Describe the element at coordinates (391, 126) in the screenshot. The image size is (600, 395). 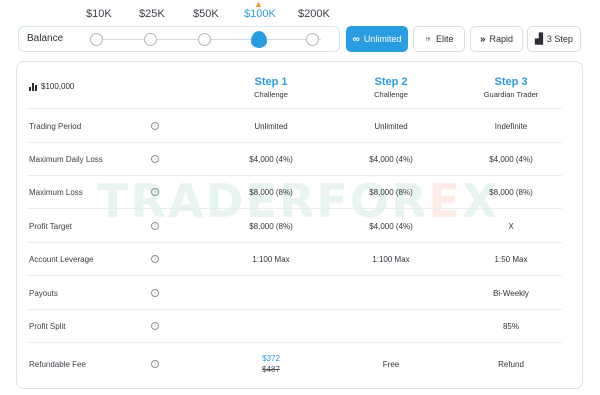
I see `step2-value: Unlimited` at that location.